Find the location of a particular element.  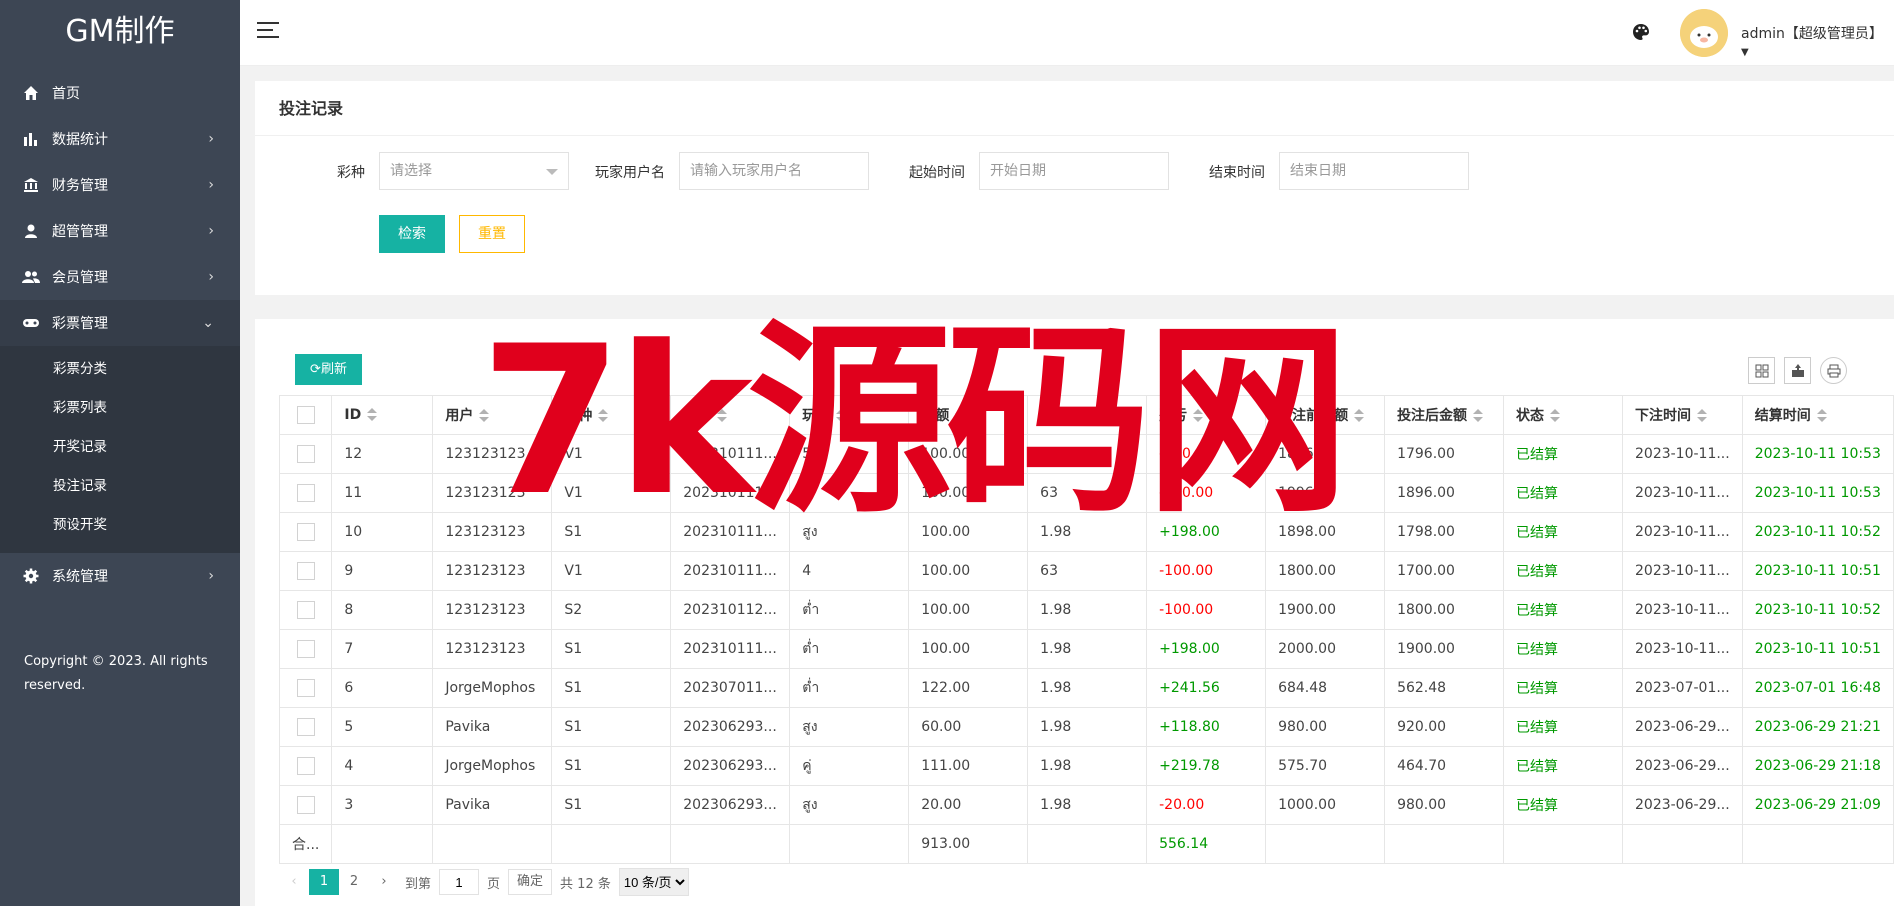

column-header: 下注时间 is located at coordinates (1682, 415).